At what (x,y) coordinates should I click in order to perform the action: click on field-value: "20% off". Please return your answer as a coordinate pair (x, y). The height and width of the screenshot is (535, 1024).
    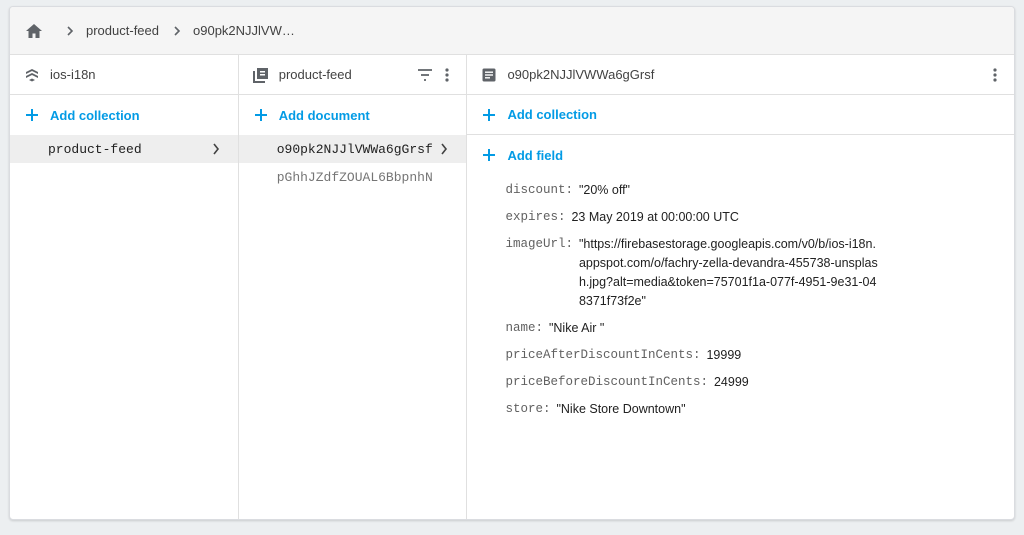
    Looking at the image, I should click on (604, 190).